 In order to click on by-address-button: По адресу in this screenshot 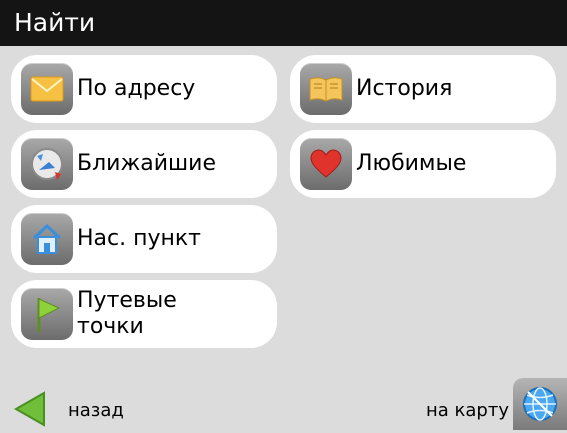, I will do `click(144, 89)`.